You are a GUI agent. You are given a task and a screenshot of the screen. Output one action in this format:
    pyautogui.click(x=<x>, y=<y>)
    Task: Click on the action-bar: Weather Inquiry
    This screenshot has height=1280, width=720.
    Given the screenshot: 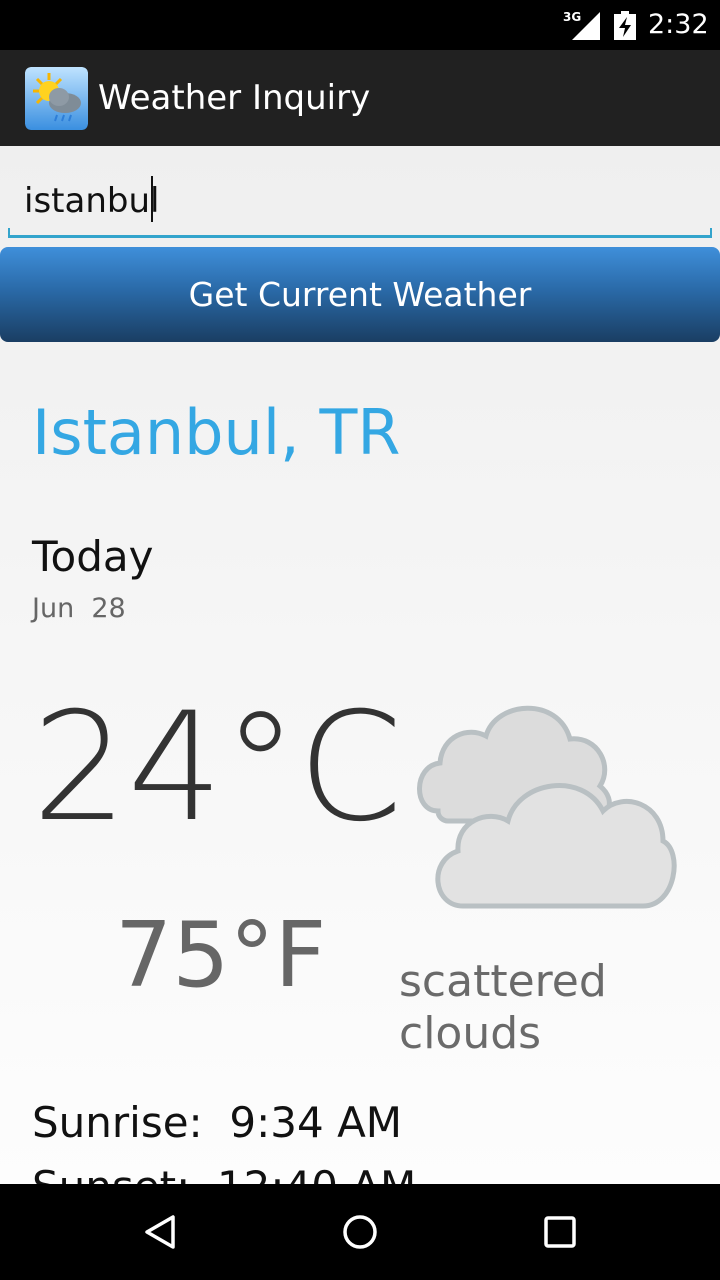 What is the action you would take?
    pyautogui.click(x=360, y=98)
    